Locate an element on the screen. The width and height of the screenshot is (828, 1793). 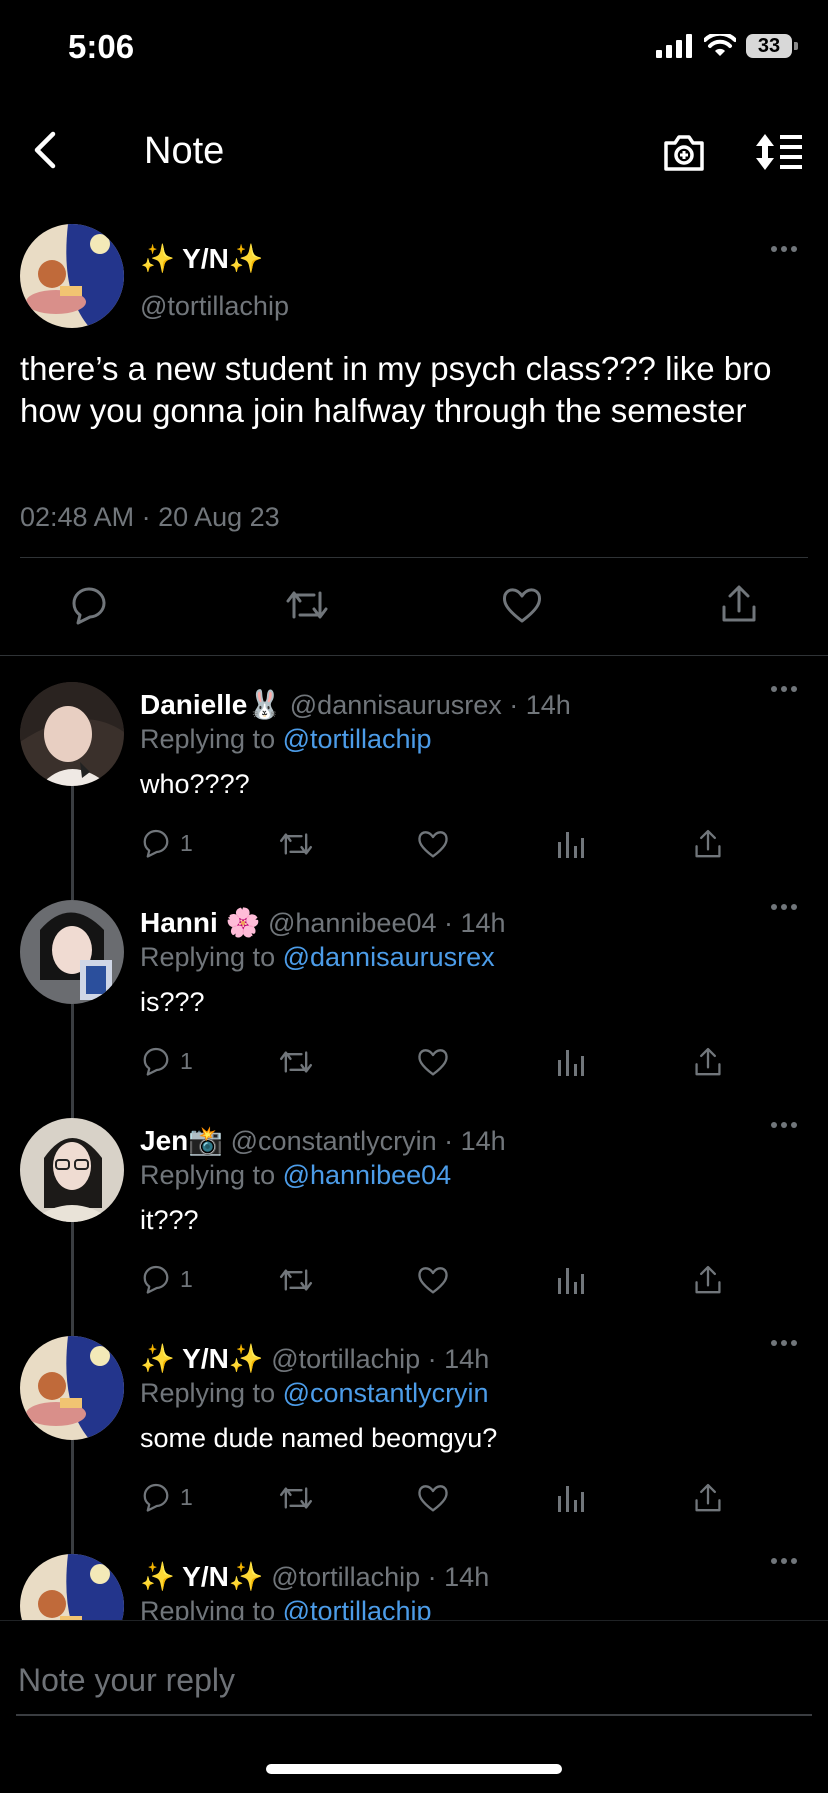
reply-button is located at coordinates (89, 605).